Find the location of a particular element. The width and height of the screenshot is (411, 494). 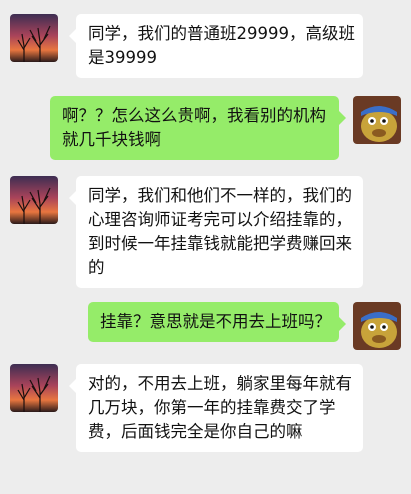

message-text: 心理咨询师证考完可以介绍挂靠的， is located at coordinates (220, 219).